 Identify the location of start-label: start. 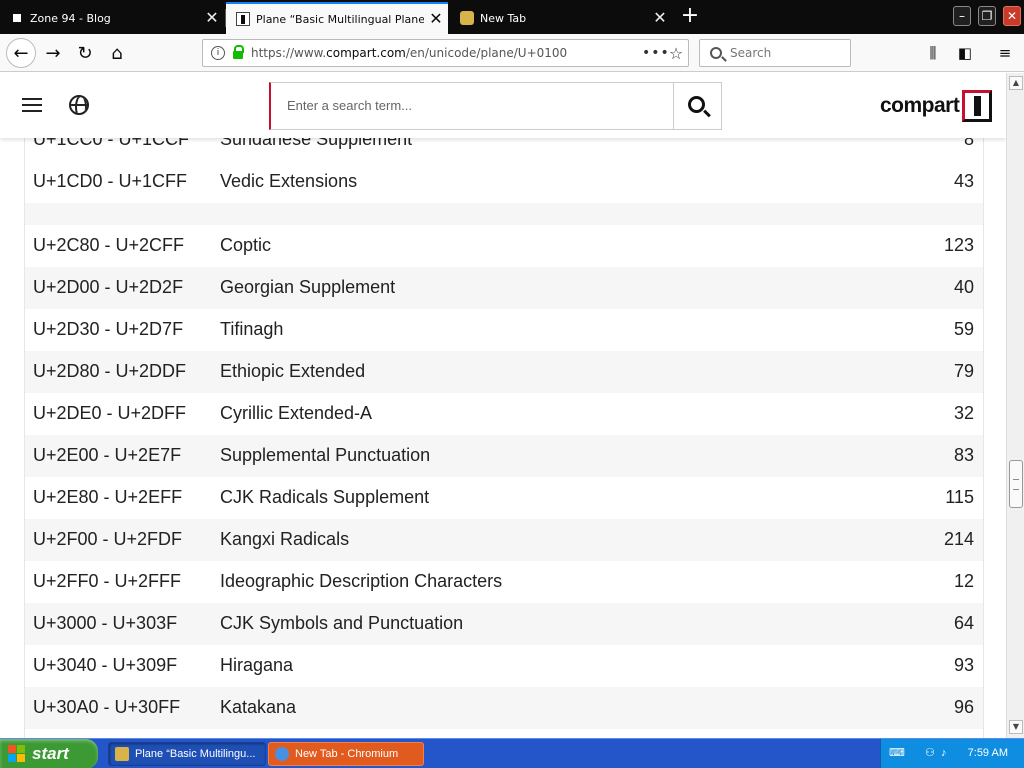
(50, 753).